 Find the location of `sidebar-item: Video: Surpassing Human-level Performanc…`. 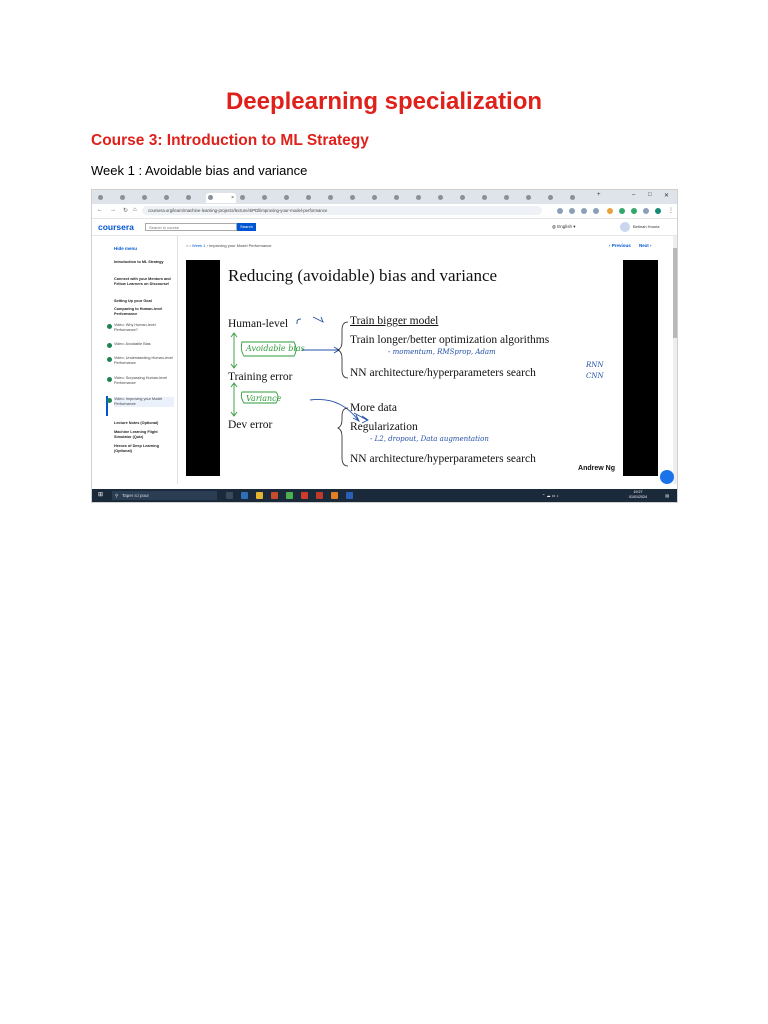

sidebar-item: Video: Surpassing Human-level Performanc… is located at coordinates (140, 381).